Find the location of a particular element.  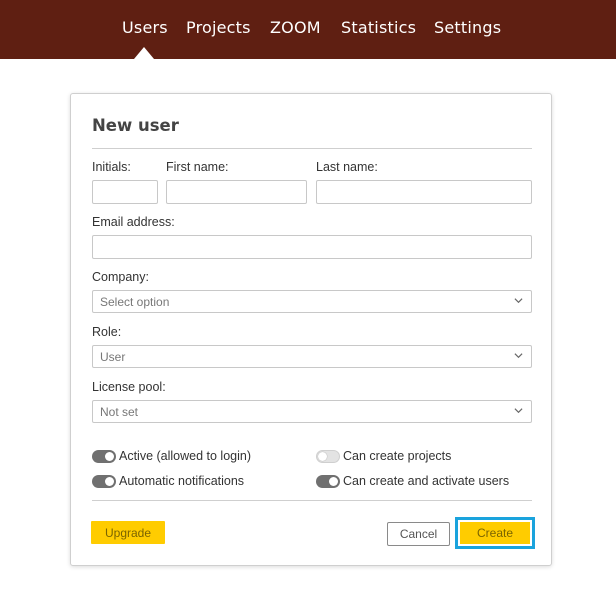

nav-tab-settings: Settings is located at coordinates (467, 27).